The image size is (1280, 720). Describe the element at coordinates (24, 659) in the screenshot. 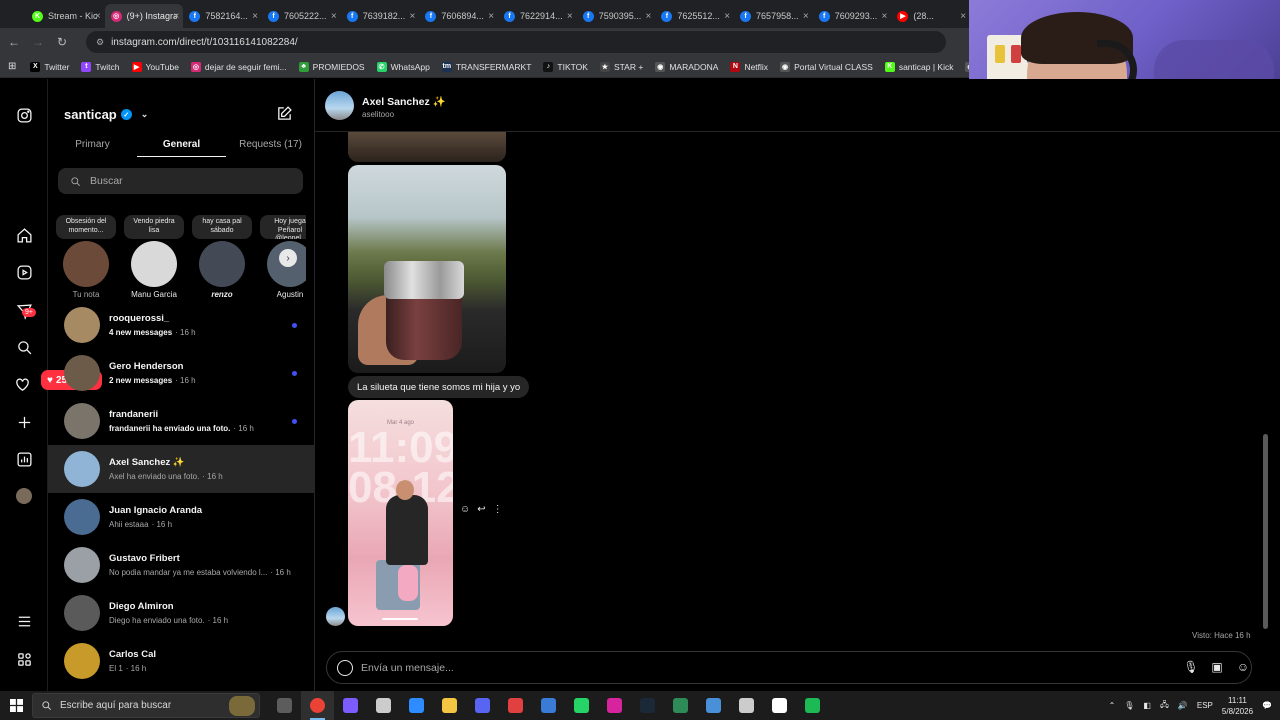

I see `also-from-meta-icon` at that location.